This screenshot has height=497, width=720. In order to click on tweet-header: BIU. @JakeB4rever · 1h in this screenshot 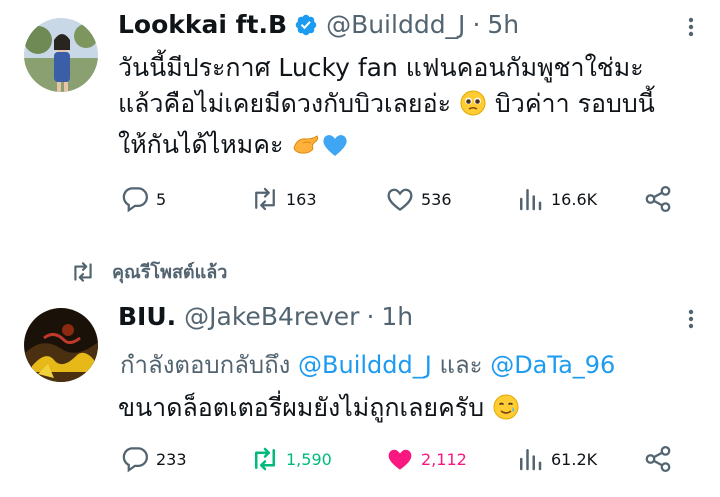, I will do `click(265, 316)`.